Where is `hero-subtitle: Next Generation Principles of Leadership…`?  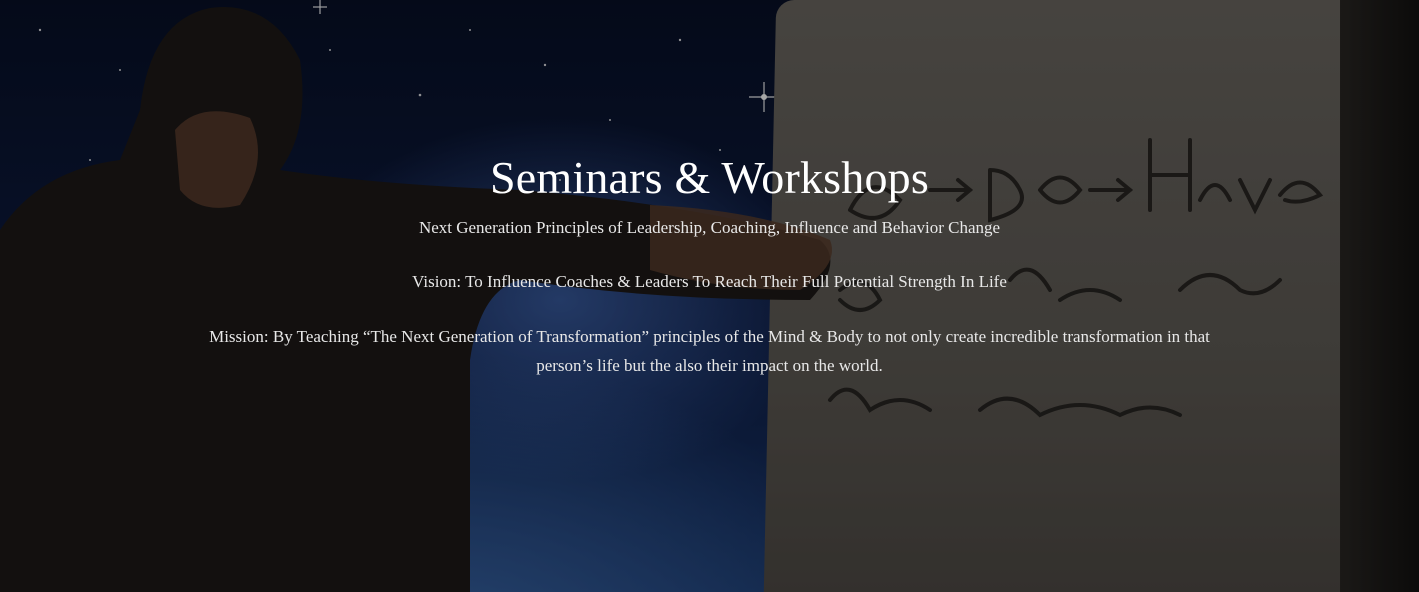 hero-subtitle: Next Generation Principles of Leadership… is located at coordinates (709, 227).